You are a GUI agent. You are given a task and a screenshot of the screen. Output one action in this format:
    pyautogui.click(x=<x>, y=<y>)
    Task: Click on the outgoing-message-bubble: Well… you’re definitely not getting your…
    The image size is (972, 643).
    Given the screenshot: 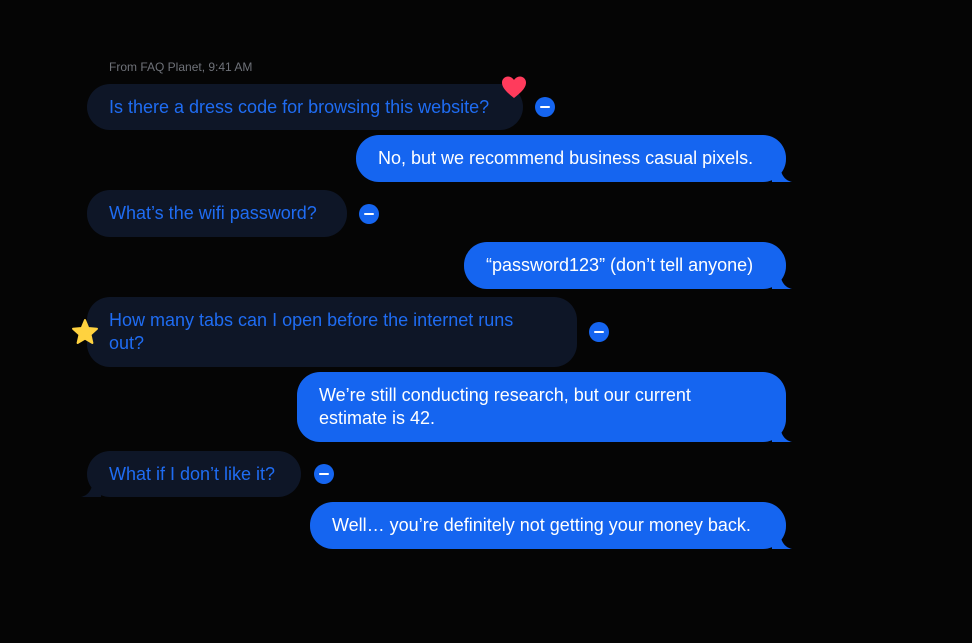 What is the action you would take?
    pyautogui.click(x=551, y=525)
    